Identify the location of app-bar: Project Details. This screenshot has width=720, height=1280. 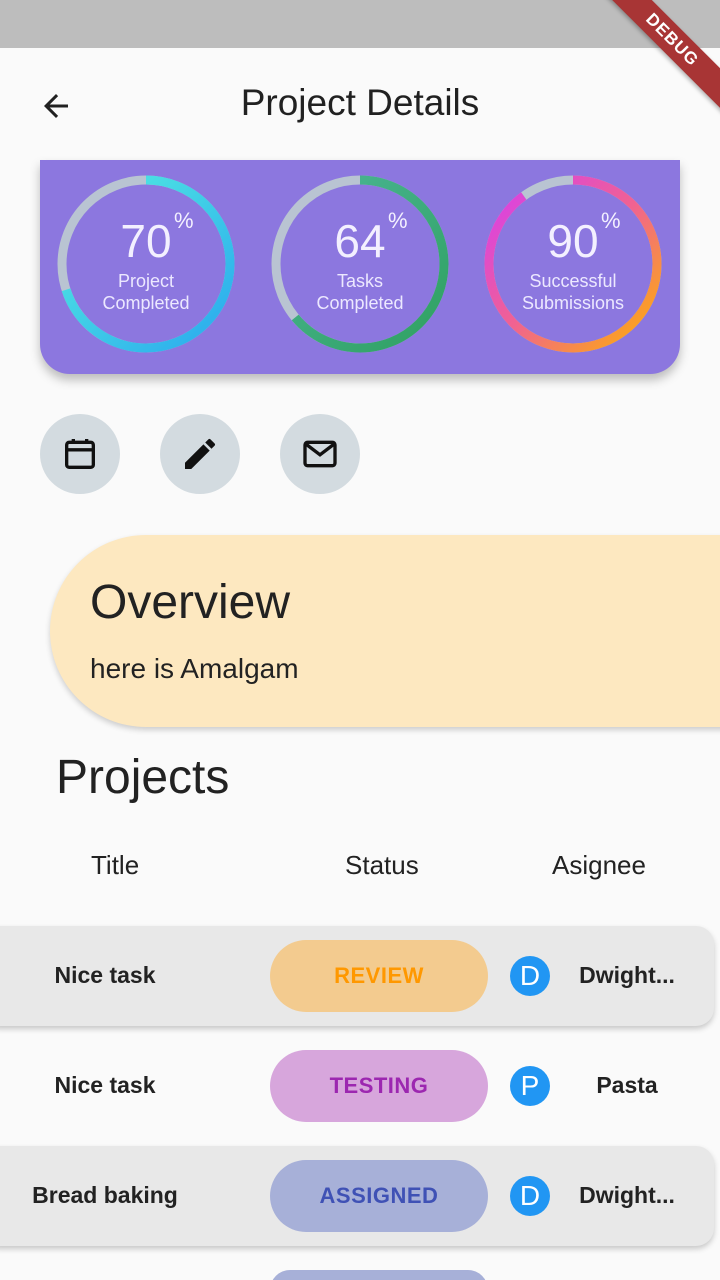
(360, 104).